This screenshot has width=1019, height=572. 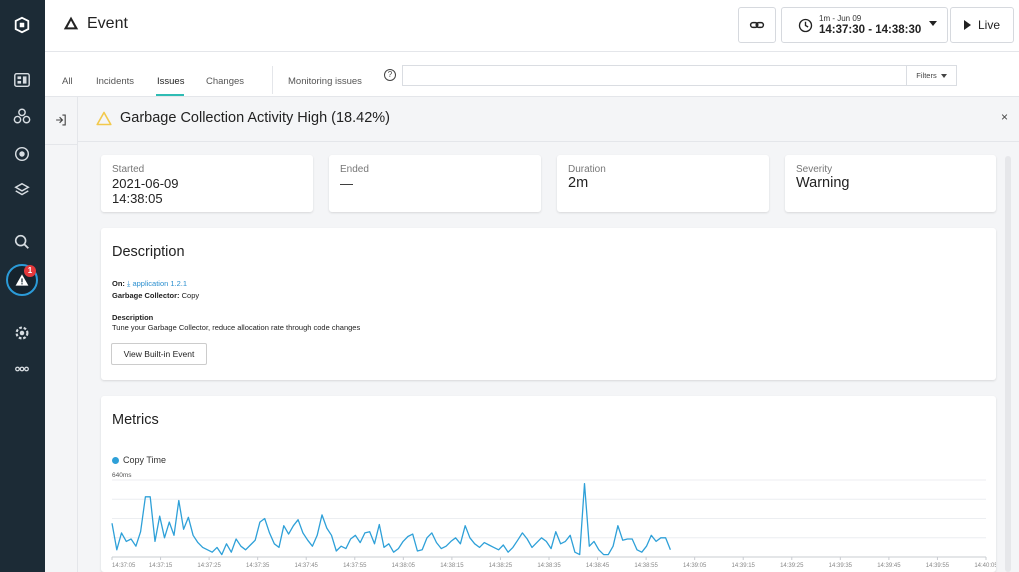 I want to click on close-icon: ×, so click(x=1004, y=117).